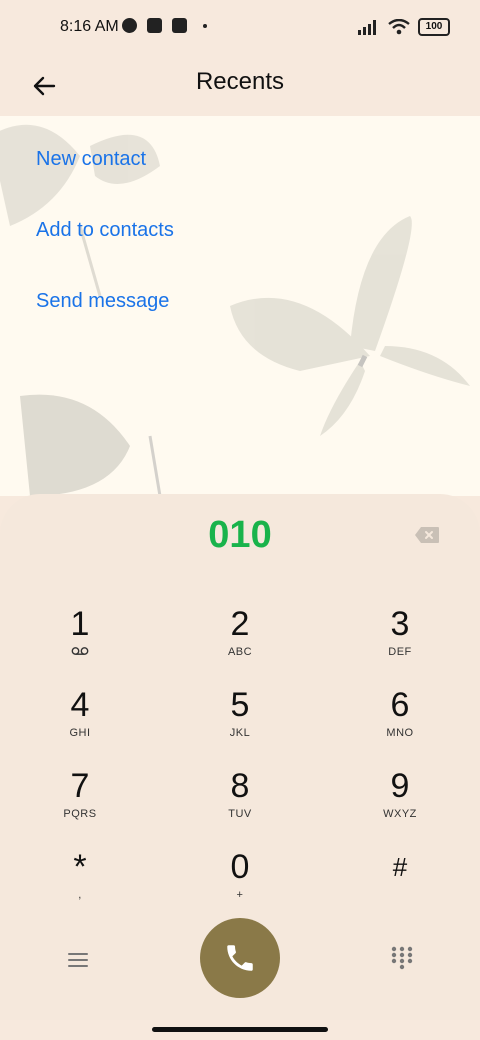 The image size is (480, 1040). I want to click on key-8: 8 TUV, so click(240, 803).